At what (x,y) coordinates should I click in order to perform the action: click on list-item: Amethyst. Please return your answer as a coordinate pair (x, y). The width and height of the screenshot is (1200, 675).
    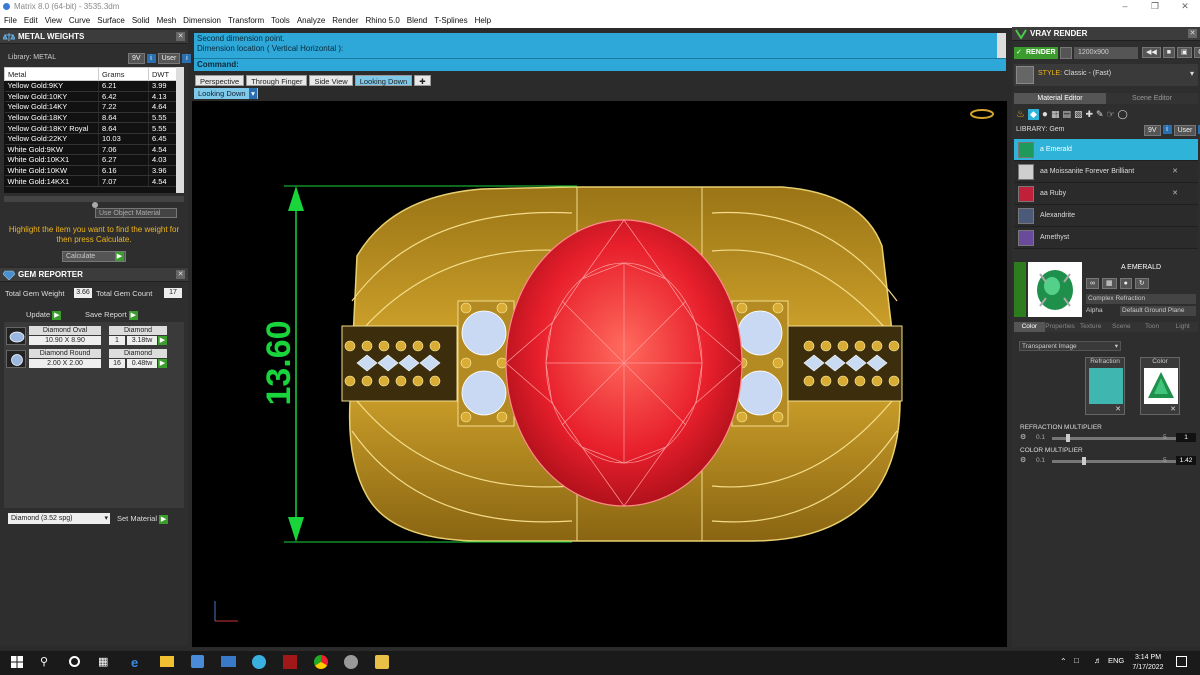
    Looking at the image, I should click on (1106, 238).